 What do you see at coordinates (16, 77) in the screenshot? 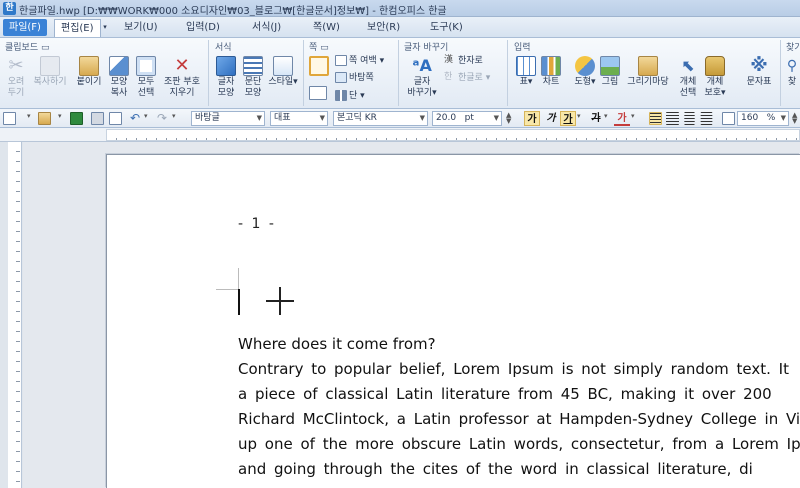
I see `cut-button: ✂ 오려 두기` at bounding box center [16, 77].